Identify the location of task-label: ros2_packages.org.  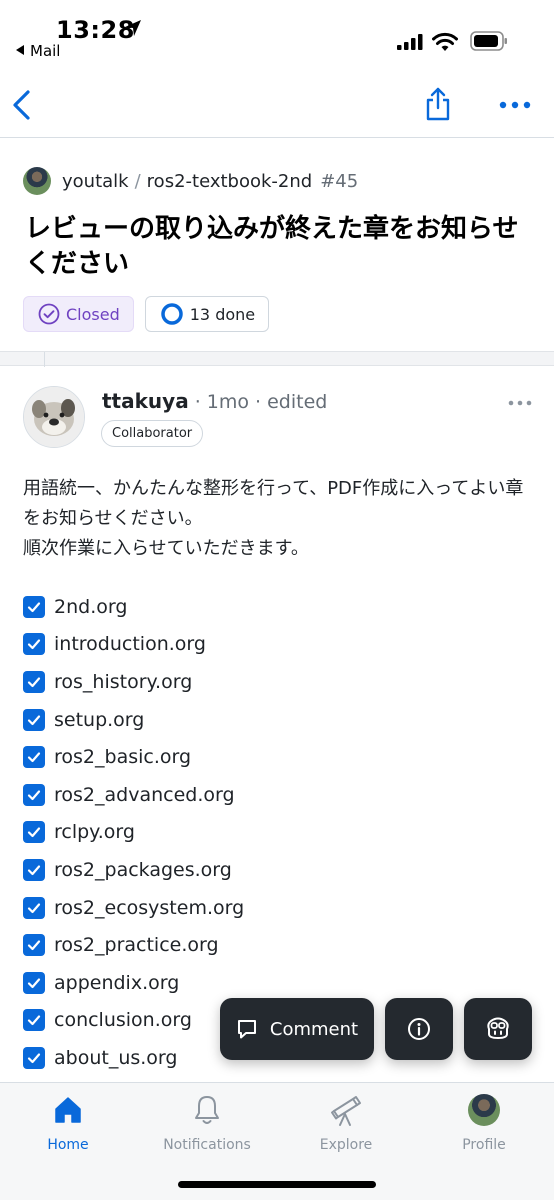
(143, 869).